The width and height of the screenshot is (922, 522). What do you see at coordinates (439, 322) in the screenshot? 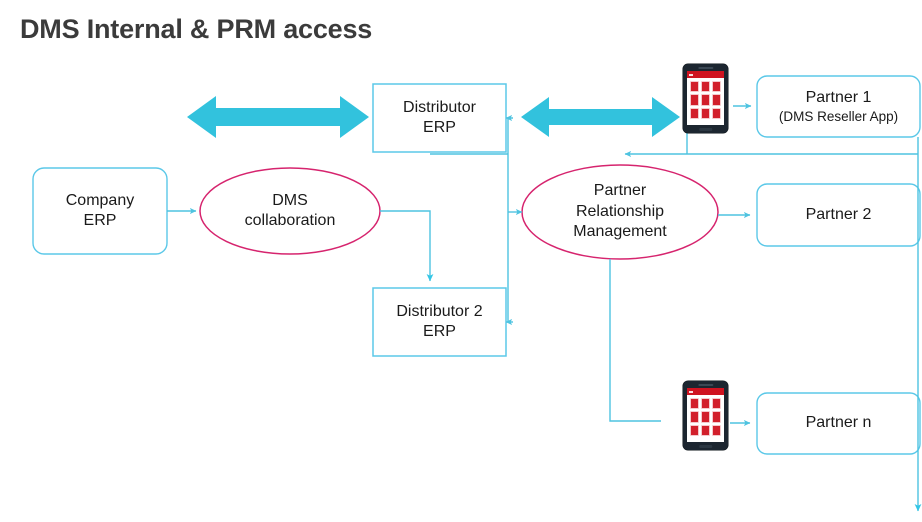
I see `node-distributor2-erp` at bounding box center [439, 322].